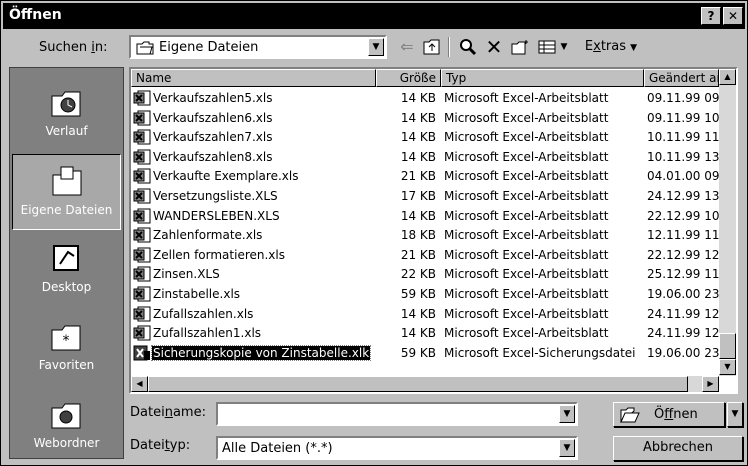 This screenshot has width=748, height=466. I want to click on file-name: Verkaufszahlen6.xls, so click(213, 117).